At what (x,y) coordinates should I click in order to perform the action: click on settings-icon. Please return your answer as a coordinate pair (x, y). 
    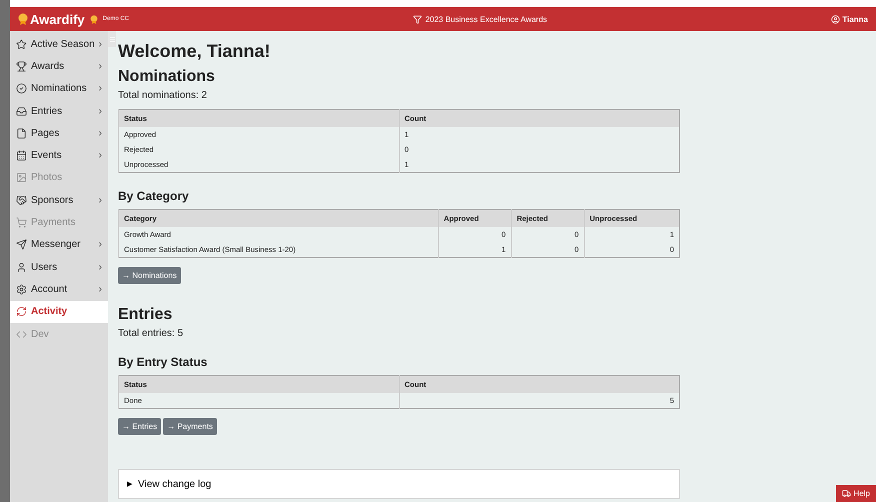
    Looking at the image, I should click on (21, 289).